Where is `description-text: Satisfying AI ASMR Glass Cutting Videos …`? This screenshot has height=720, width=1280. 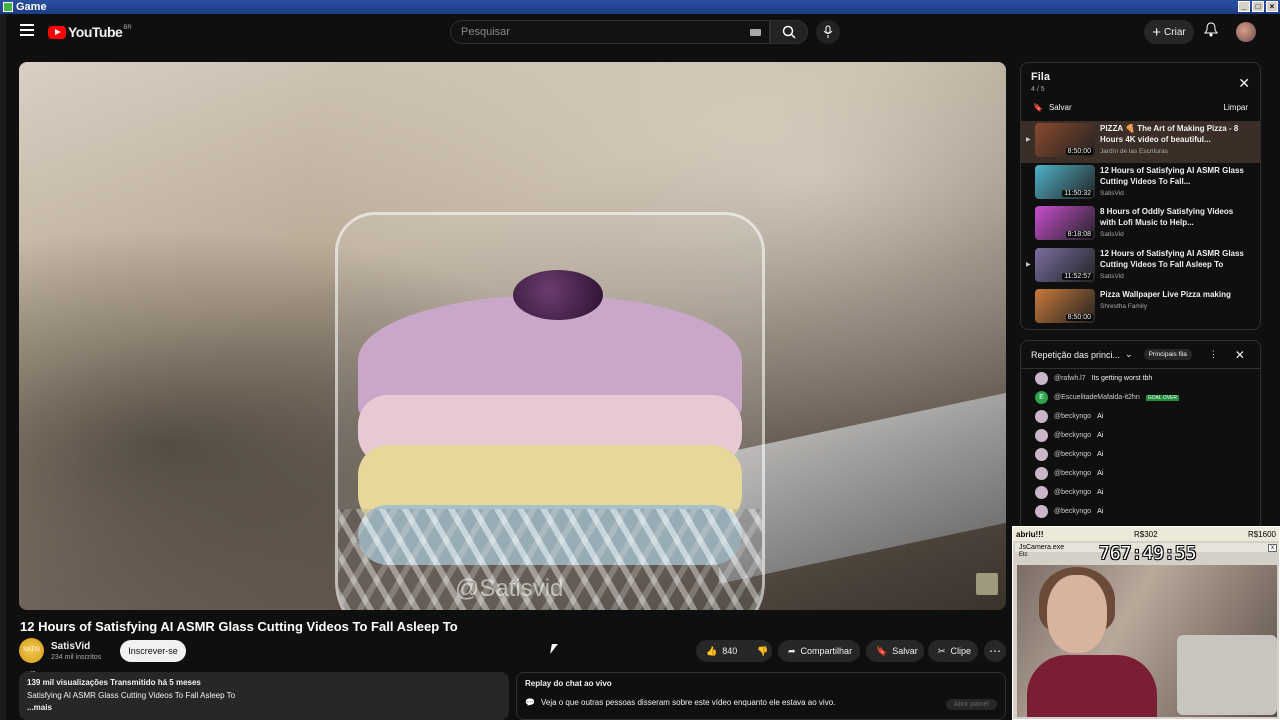
description-text: Satisfying AI ASMR Glass Cutting Videos … is located at coordinates (131, 695).